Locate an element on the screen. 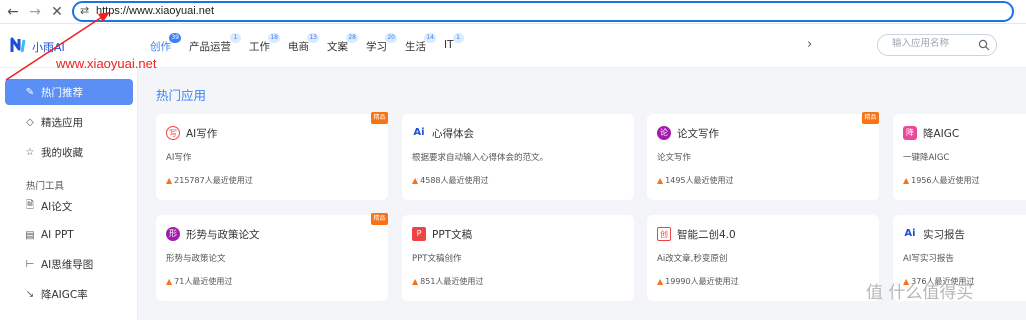 Image resolution: width=1026 pixels, height=320 pixels. ppt-icon: ▤ is located at coordinates (30, 235).